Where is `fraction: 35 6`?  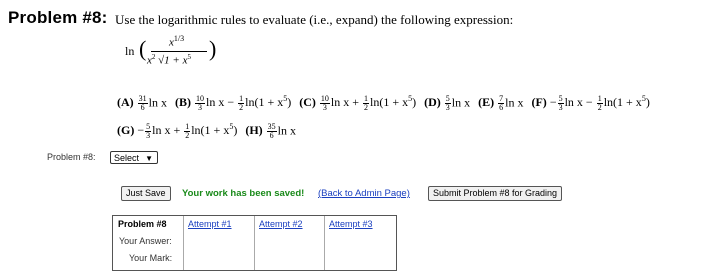
fraction: 35 6 is located at coordinates (271, 130).